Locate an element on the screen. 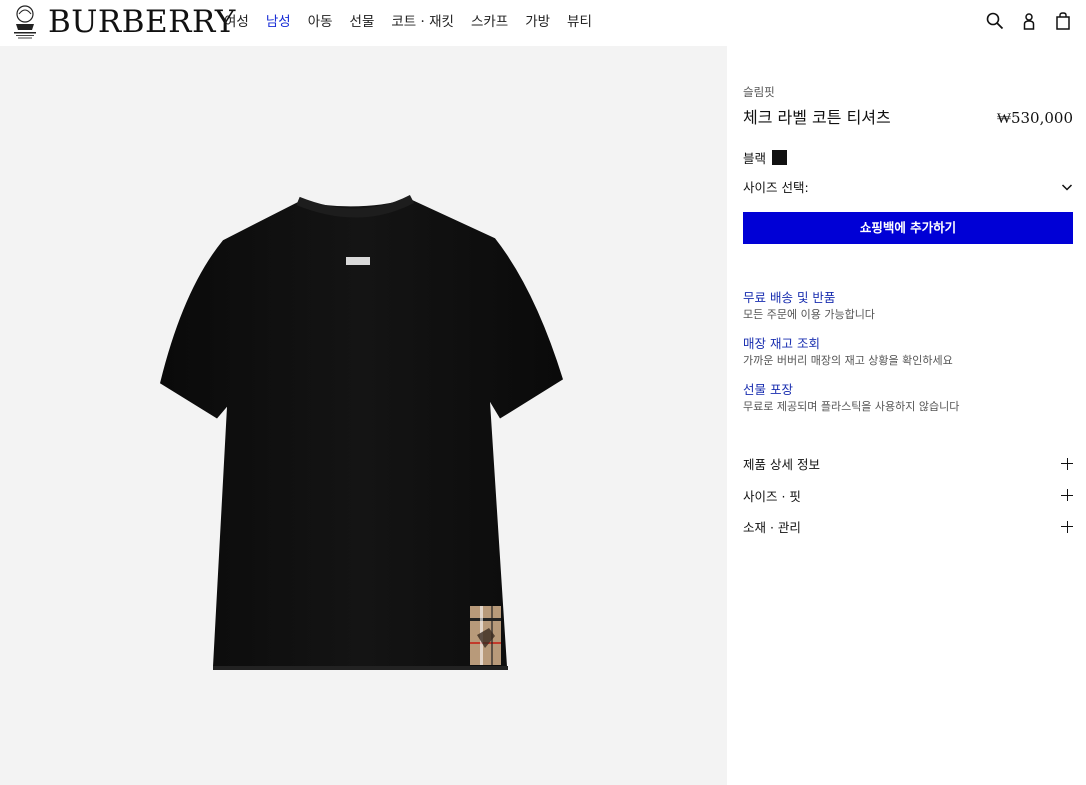 The width and height of the screenshot is (1086, 785). color-swatch is located at coordinates (780, 157).